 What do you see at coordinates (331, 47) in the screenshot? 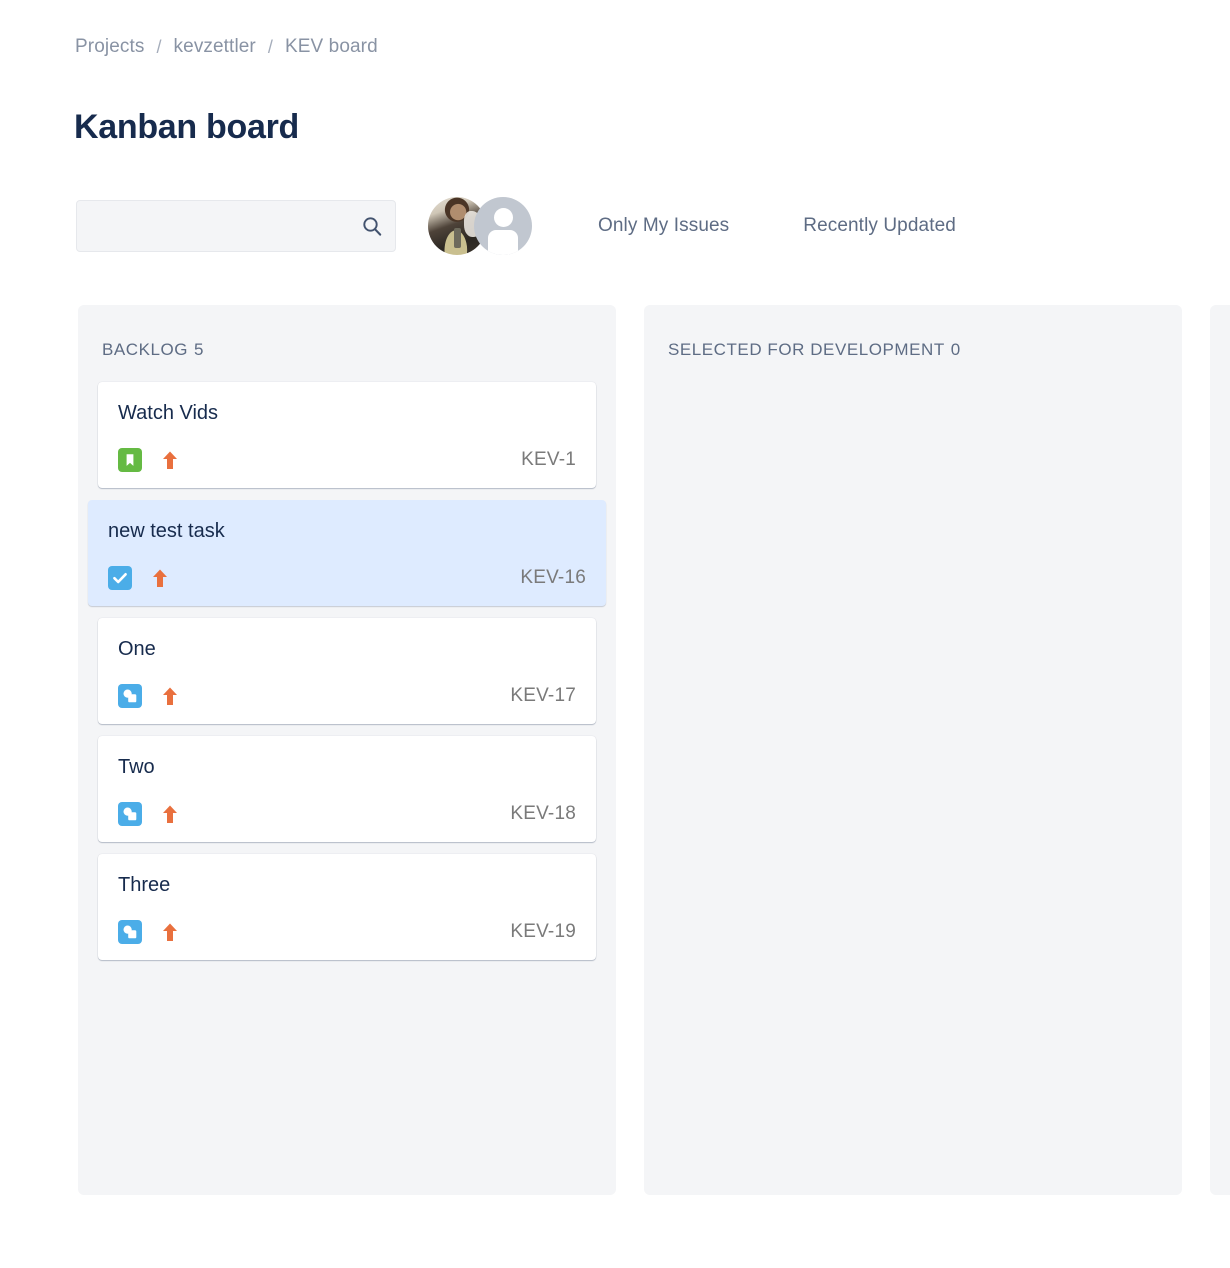
I see `breadcrumb-item-board: KEV board` at bounding box center [331, 47].